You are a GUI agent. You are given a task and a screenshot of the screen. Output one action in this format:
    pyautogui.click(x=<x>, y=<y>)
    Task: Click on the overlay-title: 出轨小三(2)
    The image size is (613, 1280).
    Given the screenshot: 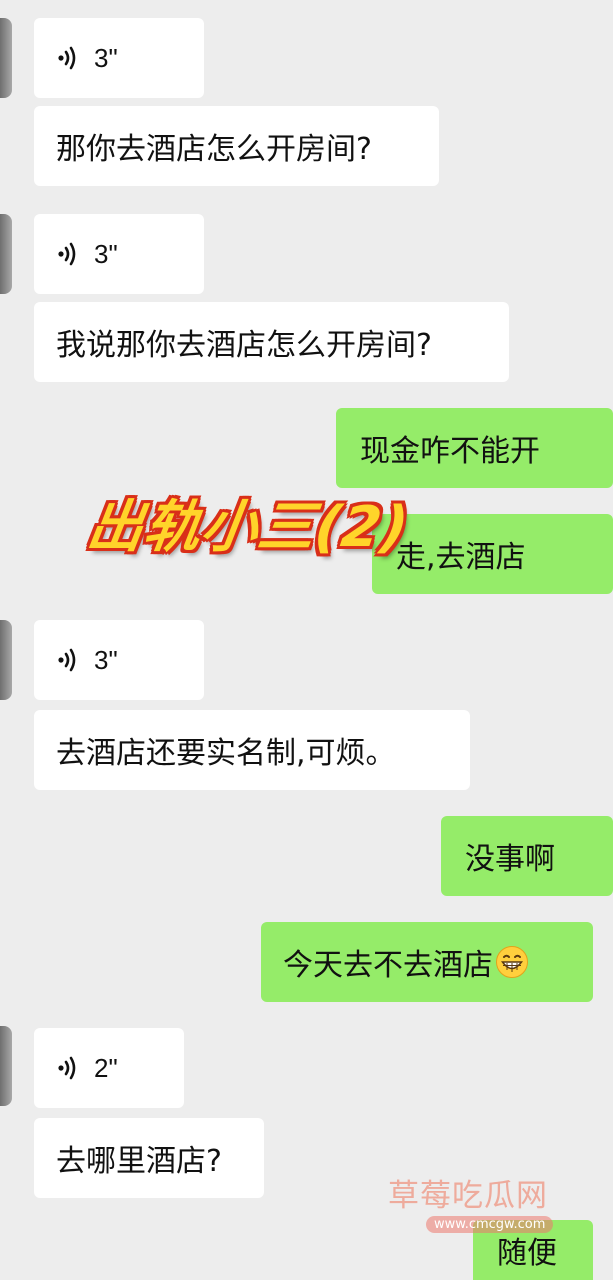 What is the action you would take?
    pyautogui.click(x=248, y=527)
    